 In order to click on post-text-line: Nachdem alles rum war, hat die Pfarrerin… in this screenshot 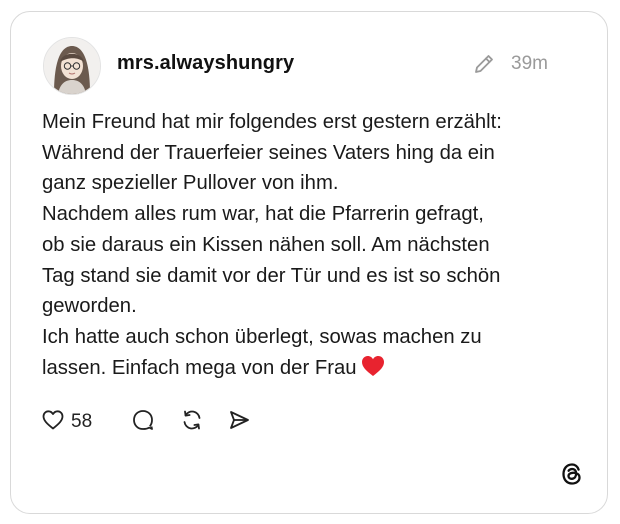, I will do `click(263, 214)`.